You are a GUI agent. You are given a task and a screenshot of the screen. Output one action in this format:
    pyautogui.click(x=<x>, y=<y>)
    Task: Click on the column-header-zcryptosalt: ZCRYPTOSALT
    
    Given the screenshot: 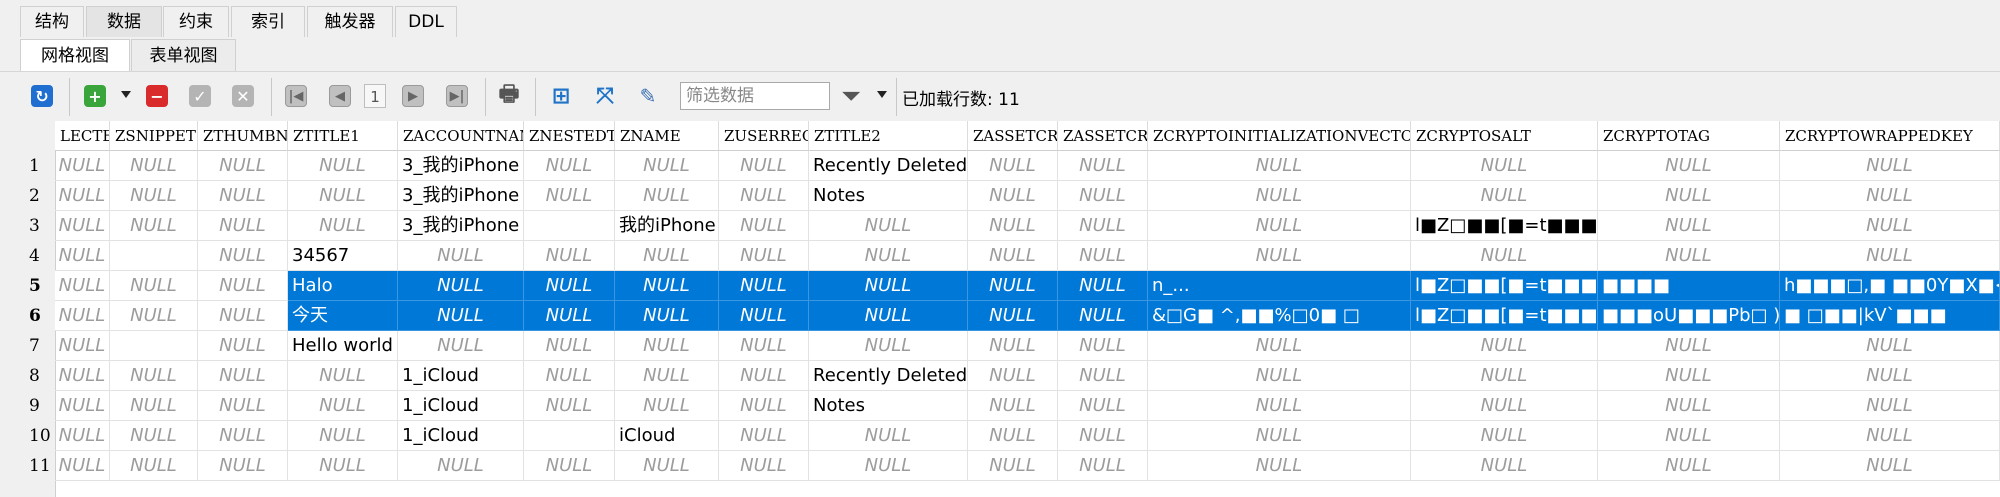 What is the action you would take?
    pyautogui.click(x=1504, y=136)
    